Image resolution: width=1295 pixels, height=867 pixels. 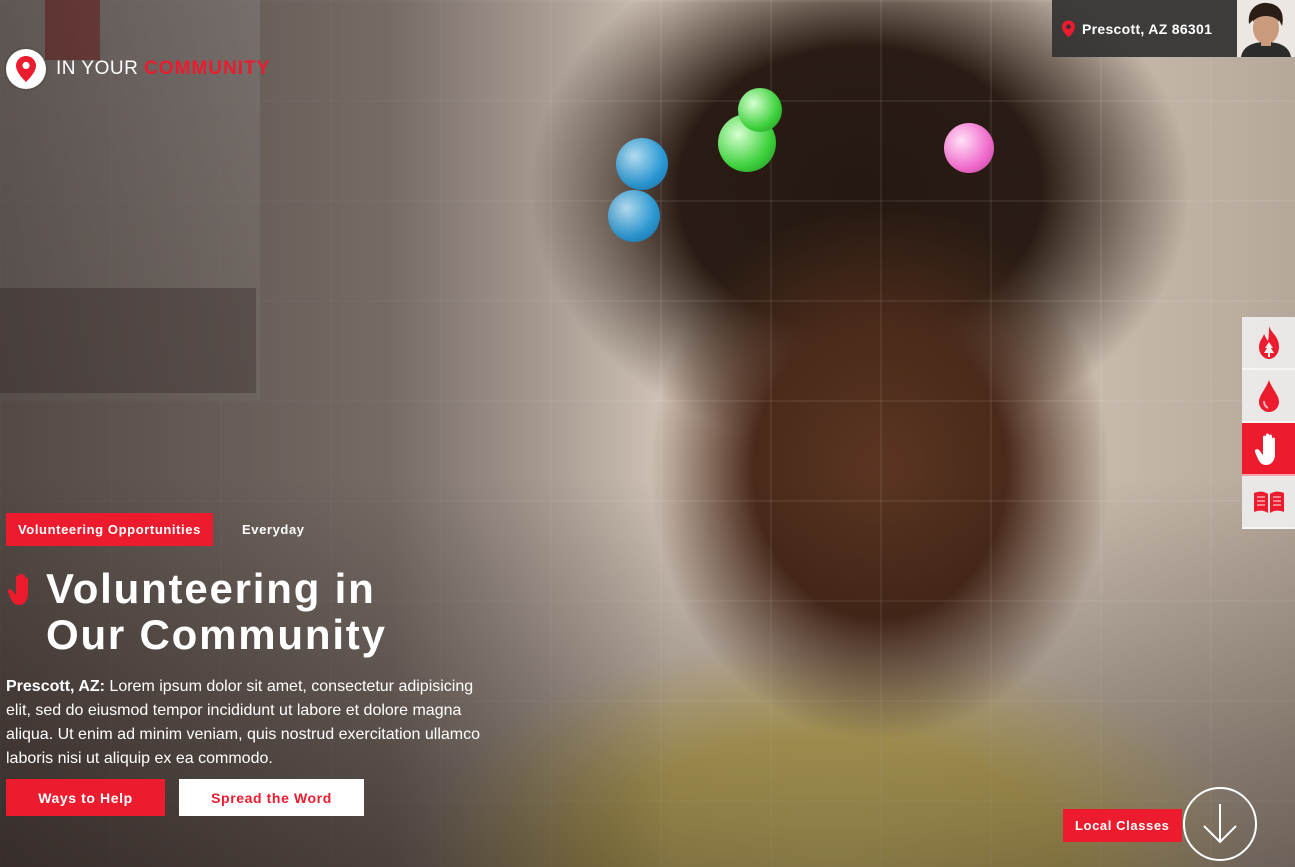 I want to click on location-selector: Prescott, AZ 86301, so click(x=1144, y=28).